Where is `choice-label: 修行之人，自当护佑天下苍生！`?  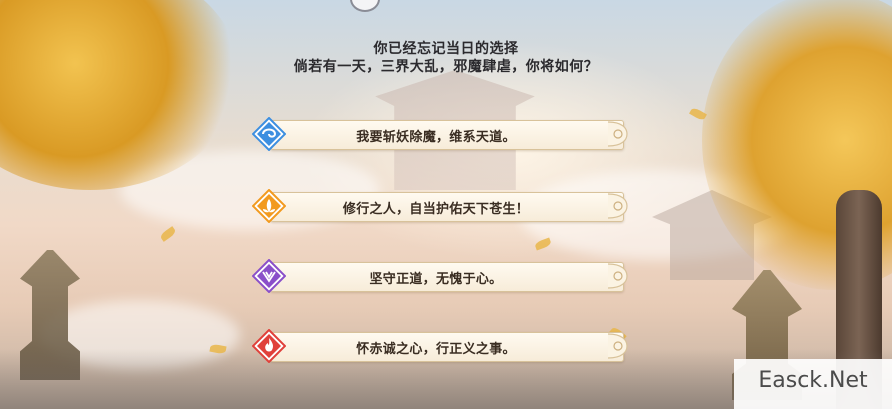
choice-label: 修行之人，自当护佑天下苍生！ is located at coordinates (436, 209).